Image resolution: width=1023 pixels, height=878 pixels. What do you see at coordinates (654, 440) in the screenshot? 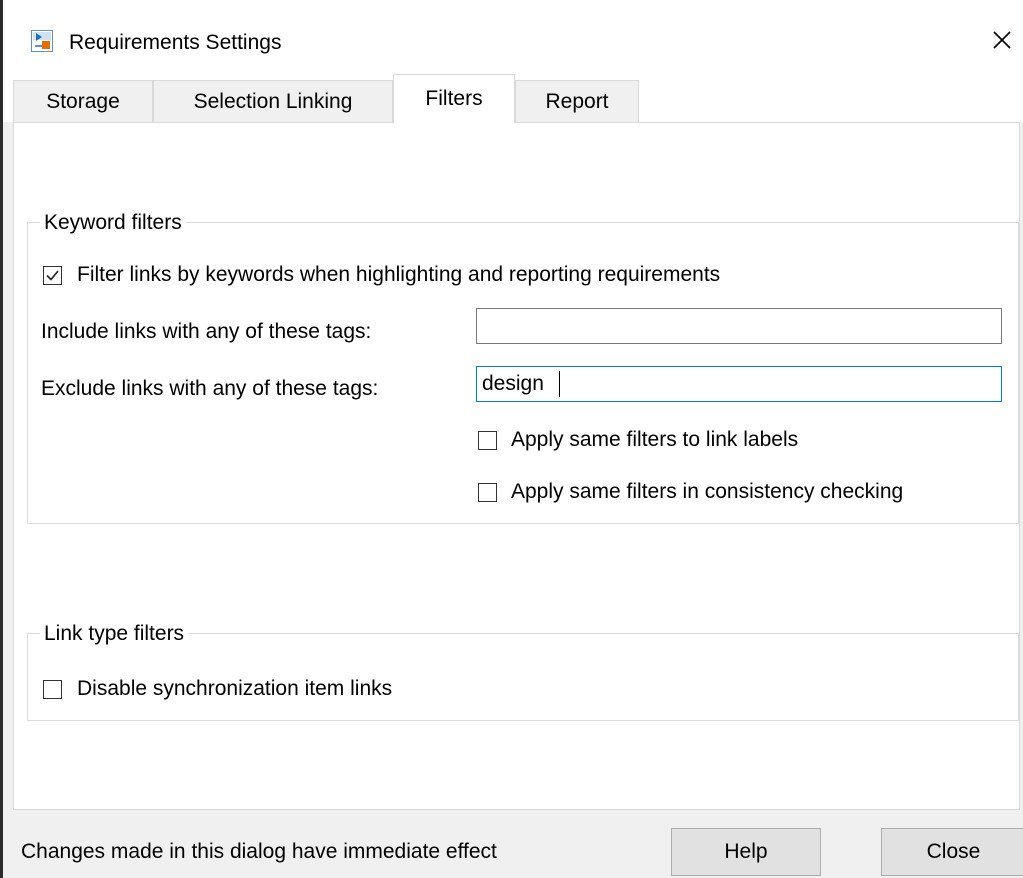
I see `apply-to-link-labels-label: Apply same filters to link labels` at bounding box center [654, 440].